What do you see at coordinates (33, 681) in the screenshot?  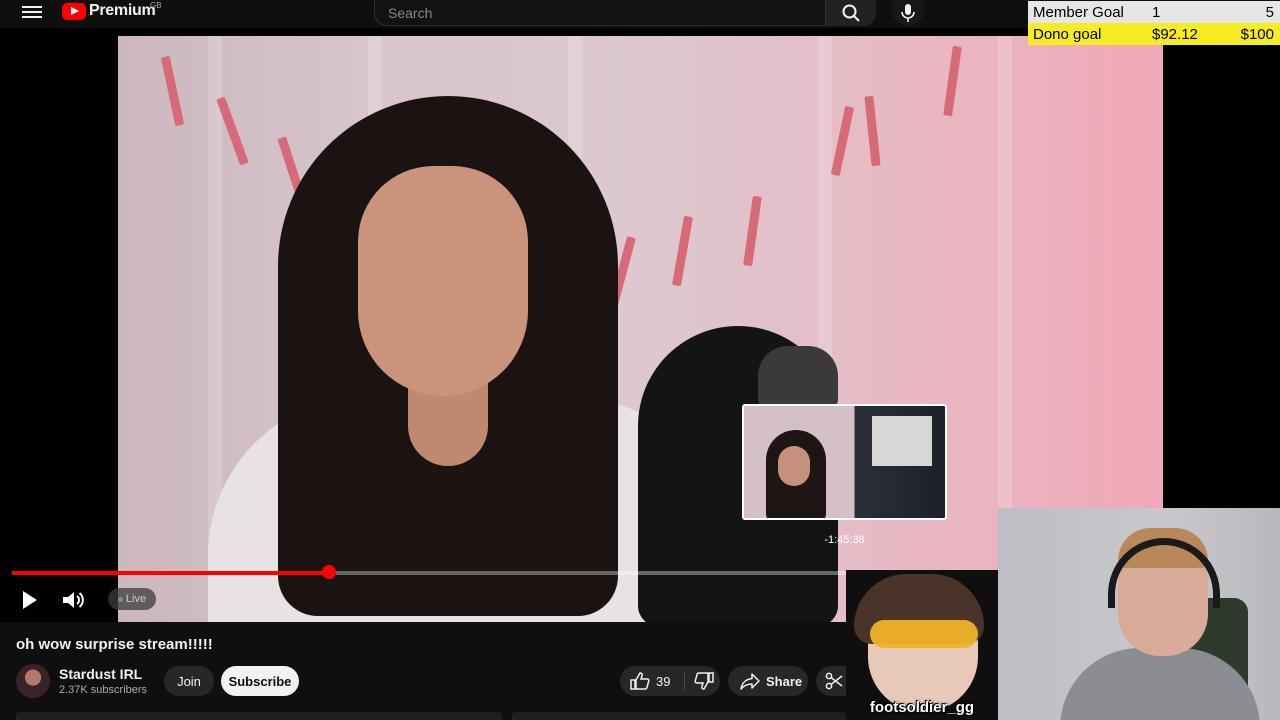 I see `channel-avatar` at bounding box center [33, 681].